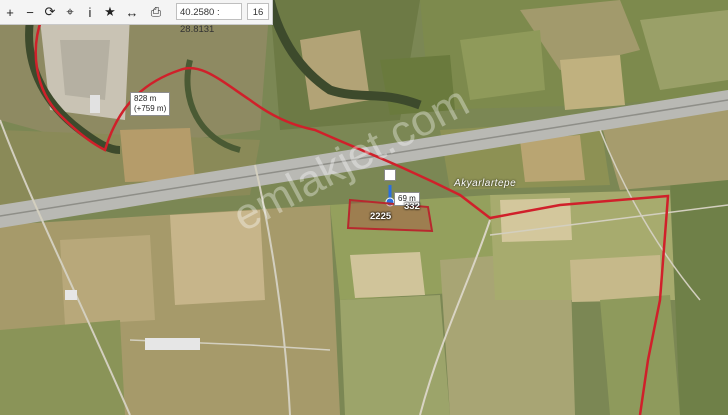  I want to click on parcel-number-label: 332, so click(412, 206).